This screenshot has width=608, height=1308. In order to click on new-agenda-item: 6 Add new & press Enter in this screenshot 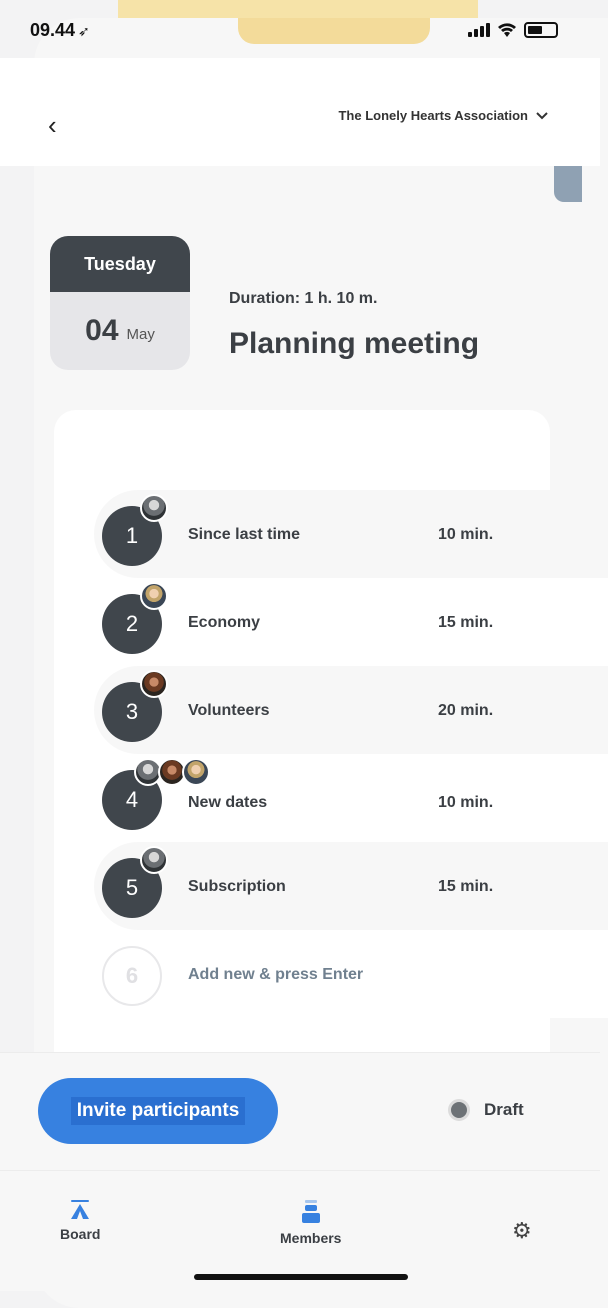, I will do `click(351, 974)`.